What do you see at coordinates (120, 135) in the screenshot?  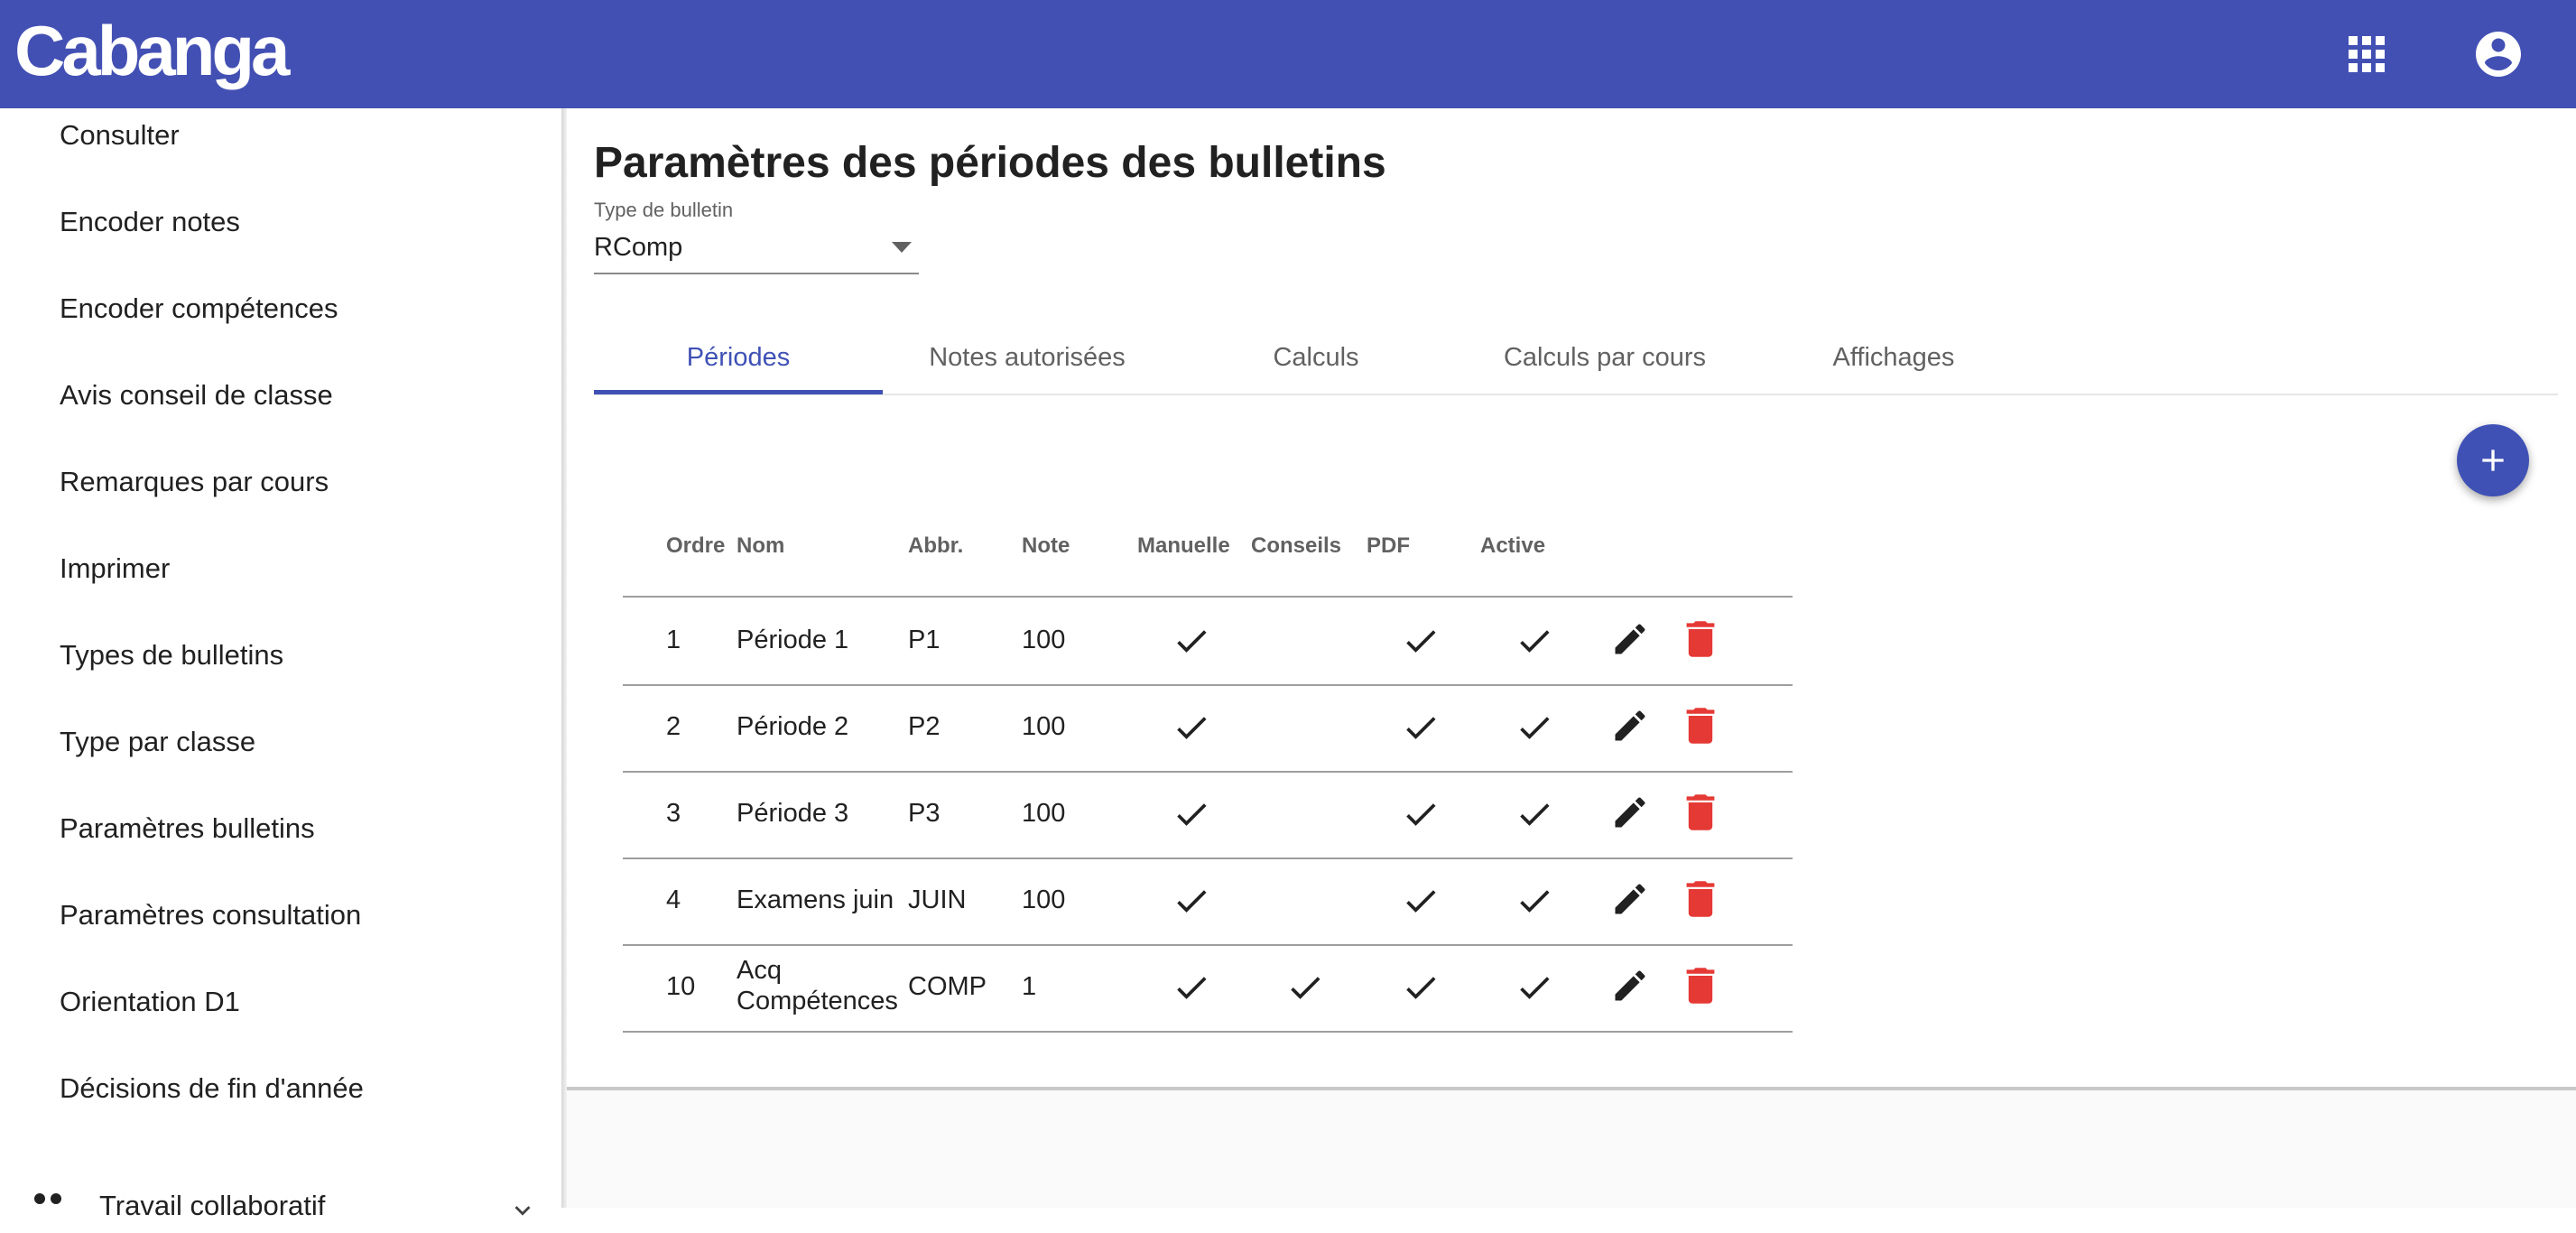 I see `sidebar-item-consulter: Consulter` at bounding box center [120, 135].